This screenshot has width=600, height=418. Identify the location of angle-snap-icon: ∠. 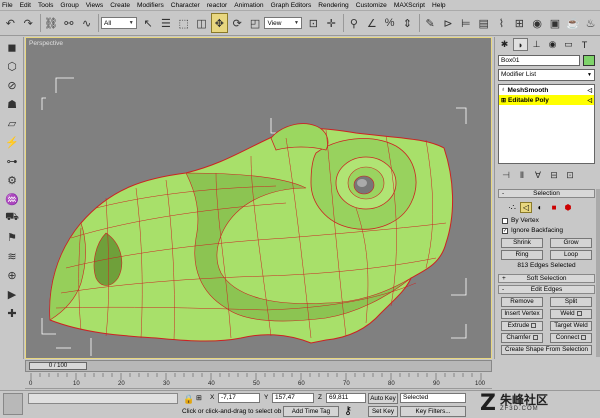
(371, 23).